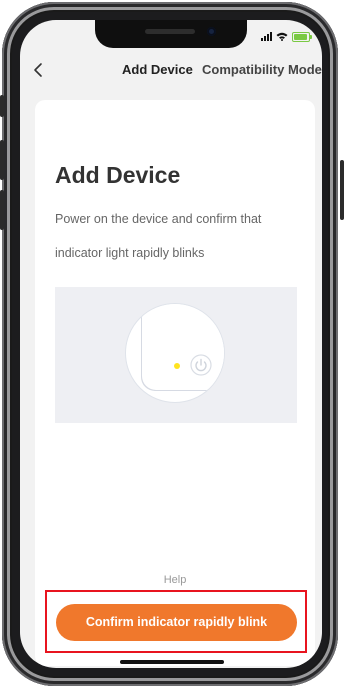 The width and height of the screenshot is (344, 690). I want to click on device-plate, so click(183, 347).